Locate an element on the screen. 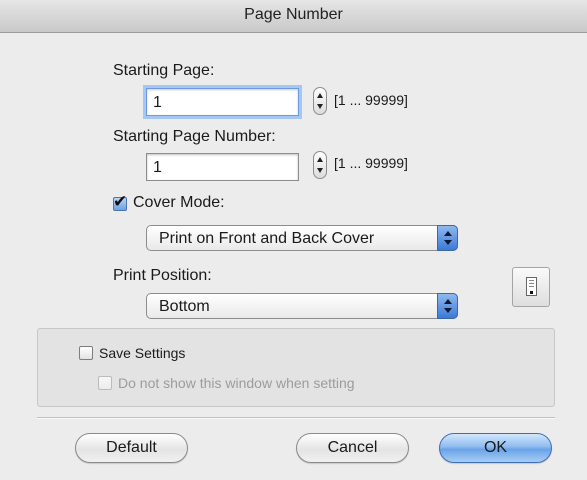 Image resolution: width=587 pixels, height=480 pixels. dont-show-checkbox is located at coordinates (105, 383).